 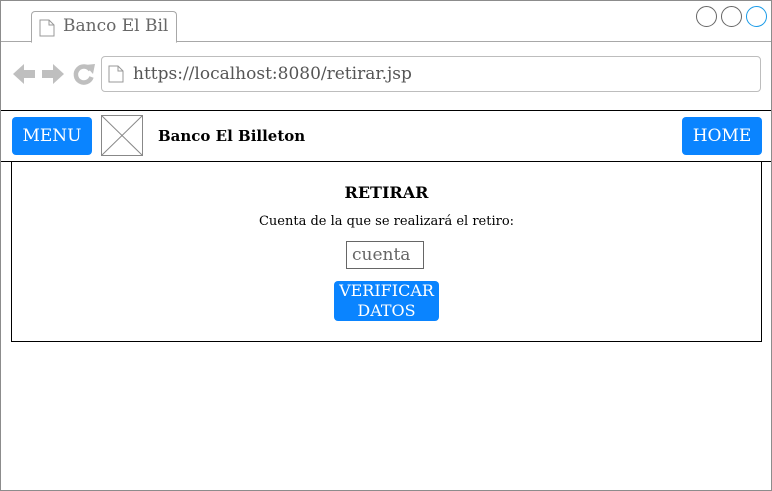 I want to click on menu-button: MENU, so click(x=52, y=136).